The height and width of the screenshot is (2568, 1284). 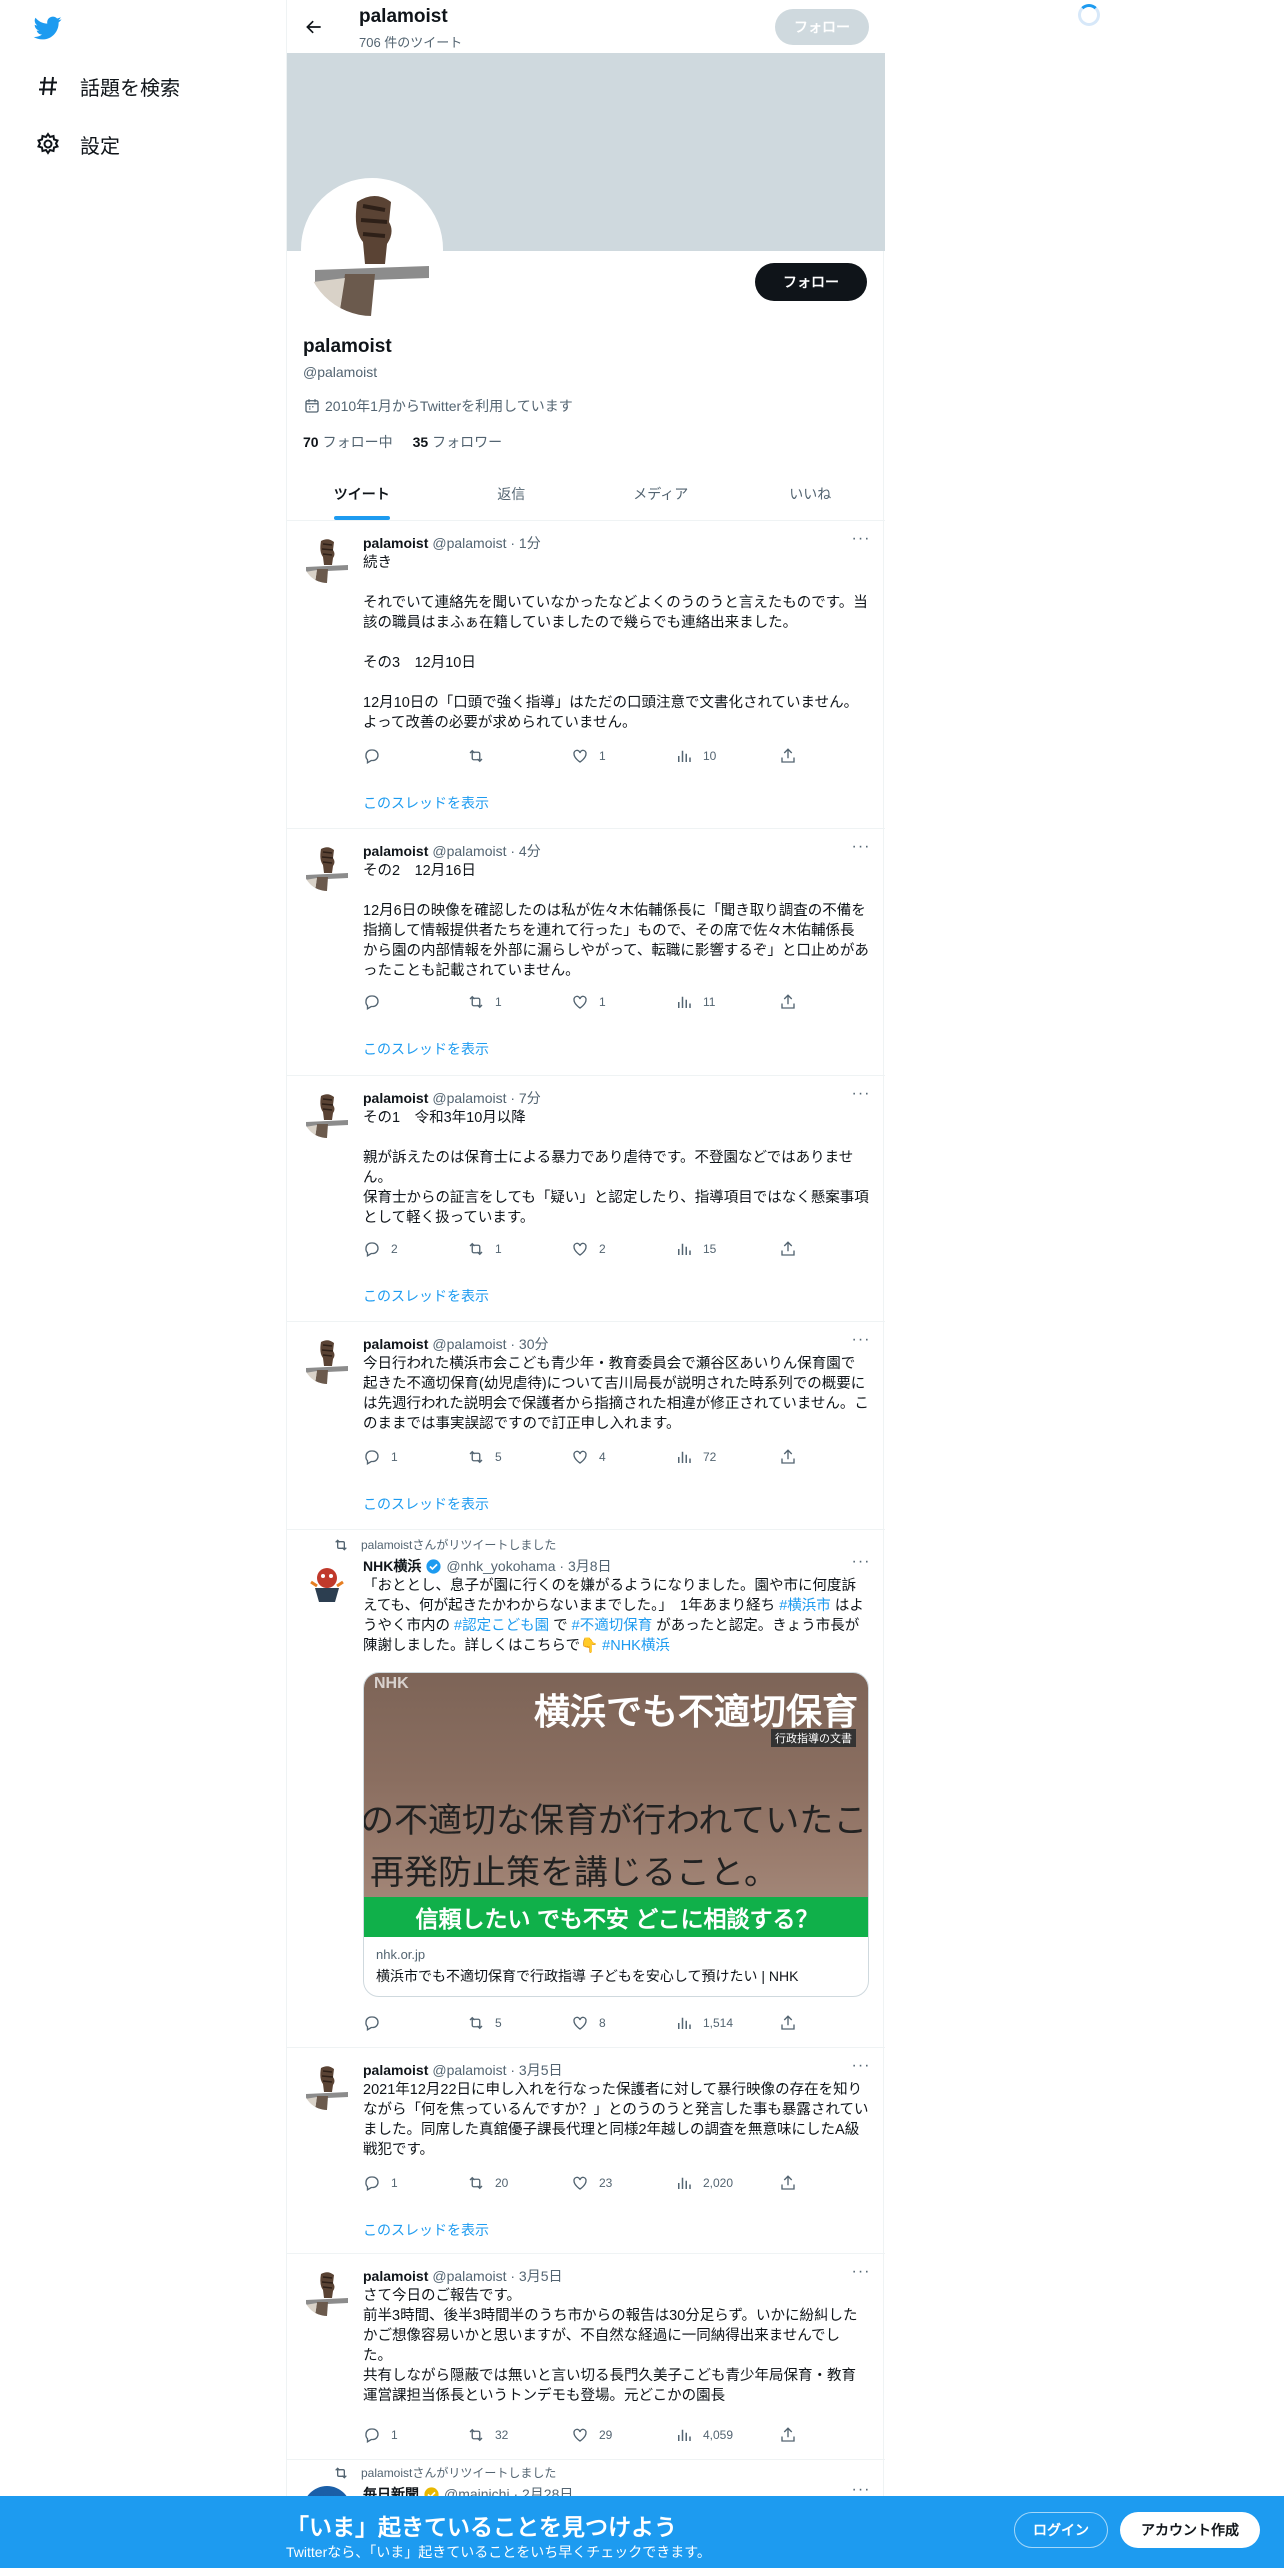 I want to click on tweet-actions: 1 32 29 4,059, so click(x=623, y=2435).